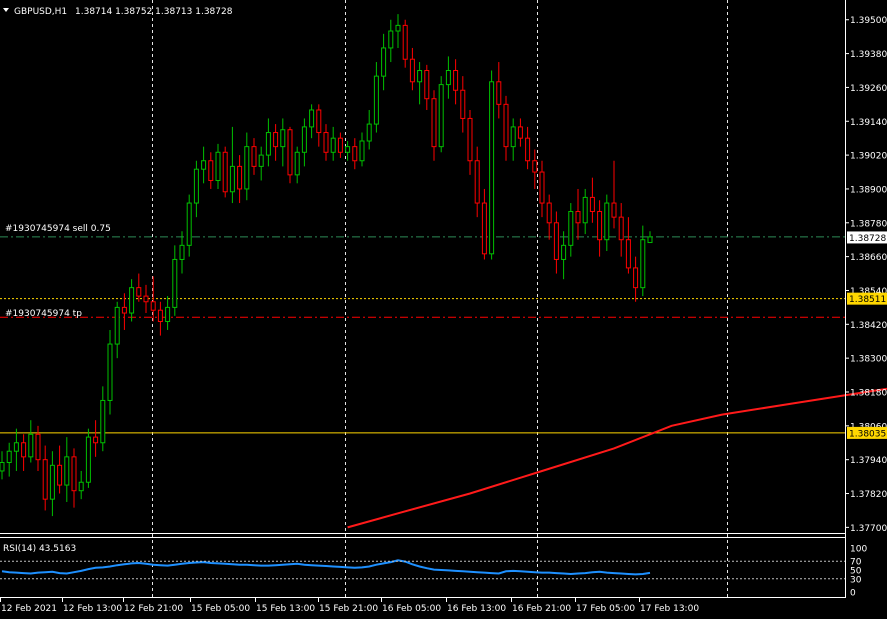 The height and width of the screenshot is (619, 887). Describe the element at coordinates (868, 157) in the screenshot. I see `price-tick-label: 1.39020` at that location.